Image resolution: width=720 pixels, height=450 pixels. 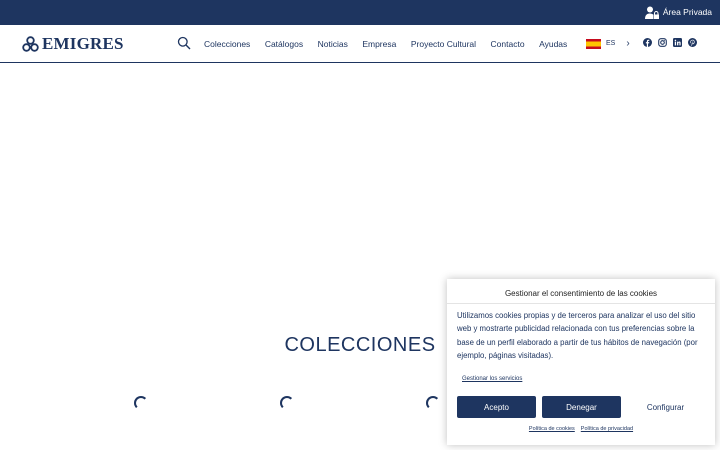 I want to click on nav-item-catalogos: Catálogos, so click(x=284, y=44).